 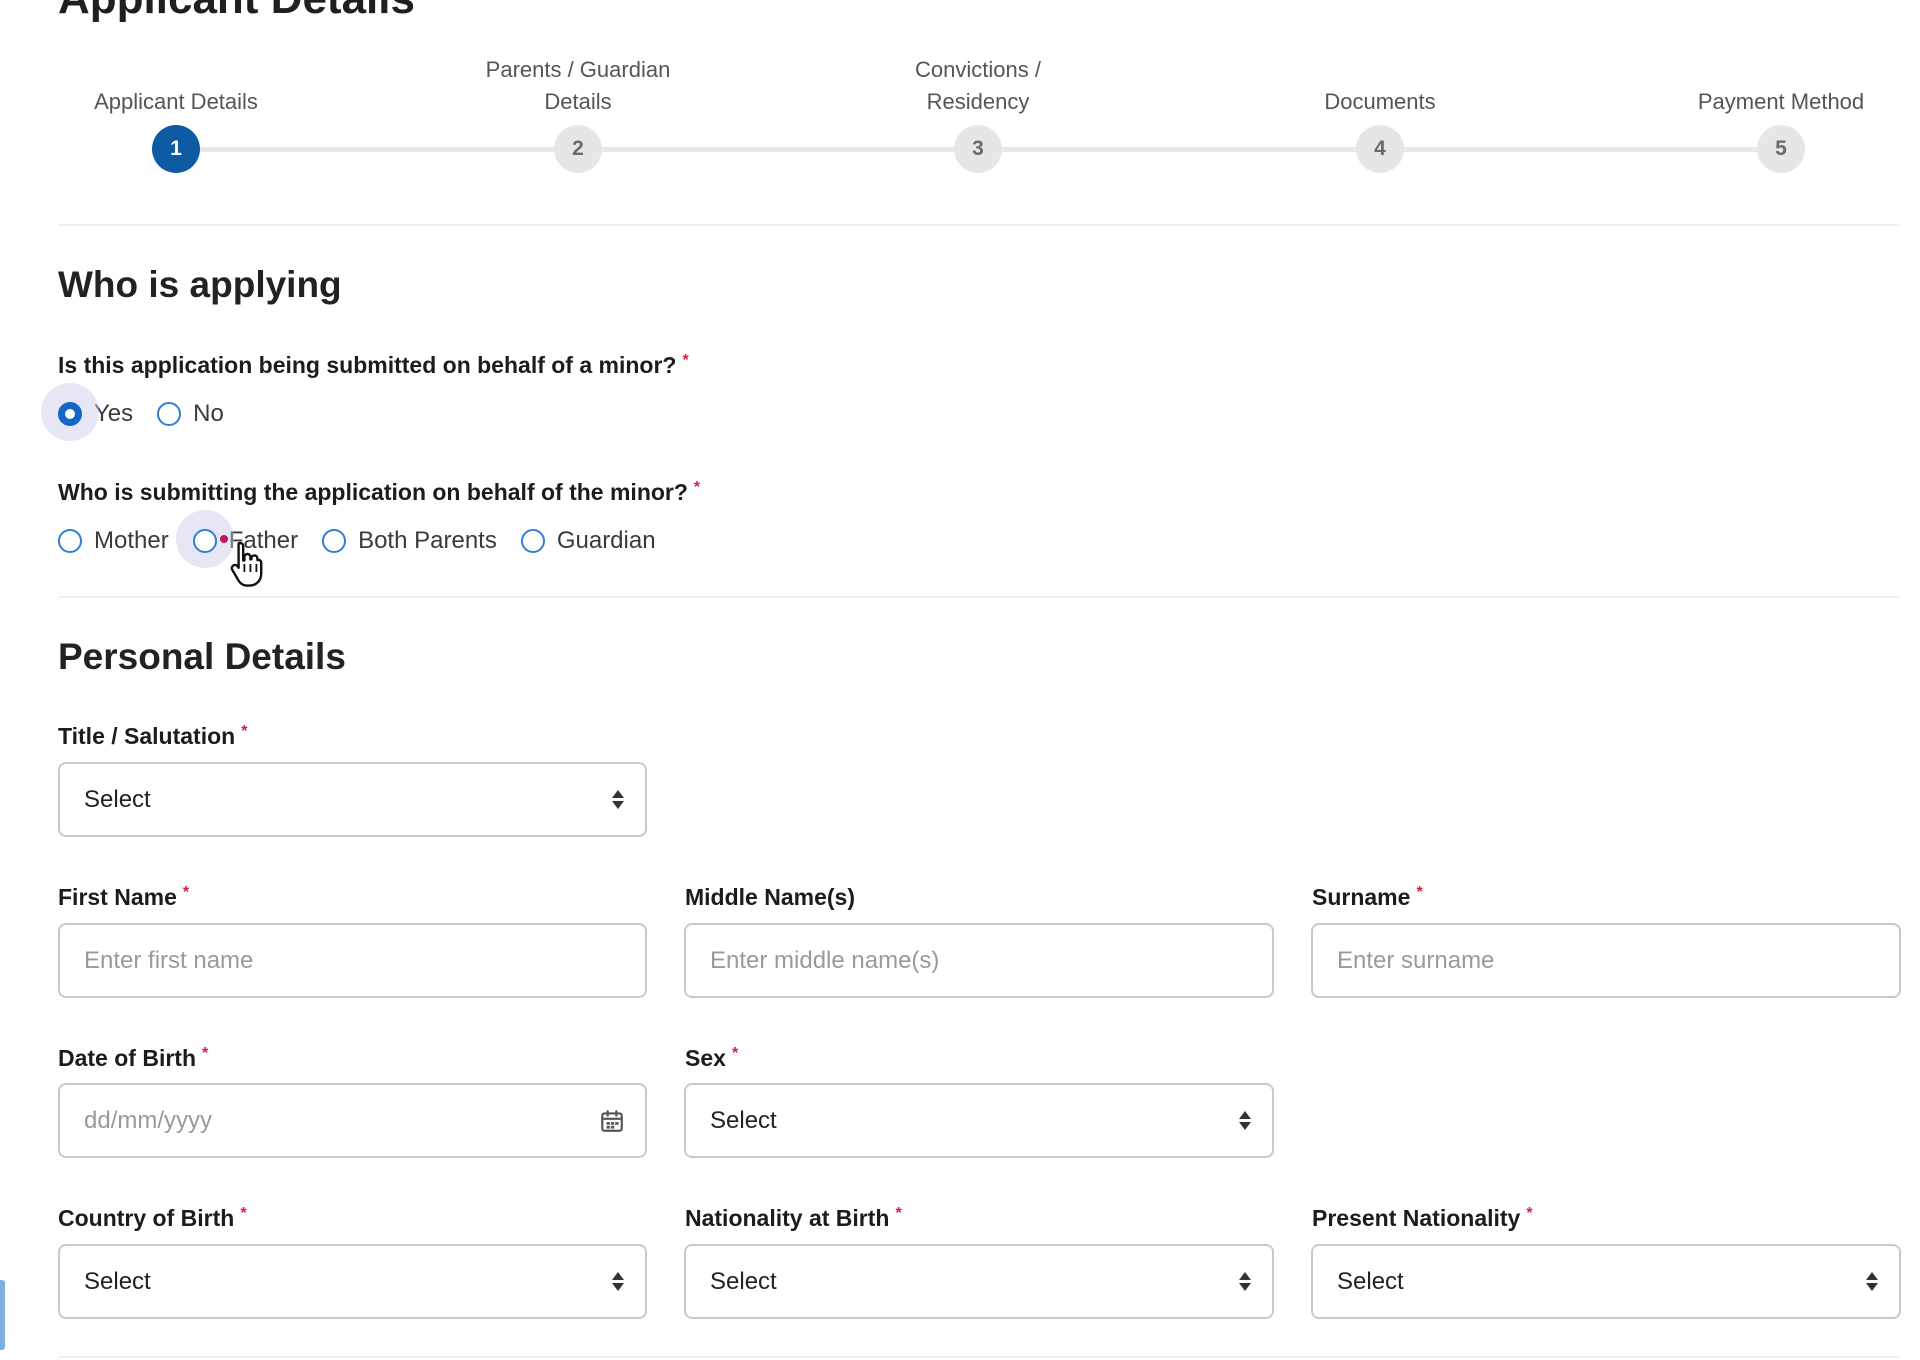 I want to click on label-text: Surname, so click(x=1361, y=897).